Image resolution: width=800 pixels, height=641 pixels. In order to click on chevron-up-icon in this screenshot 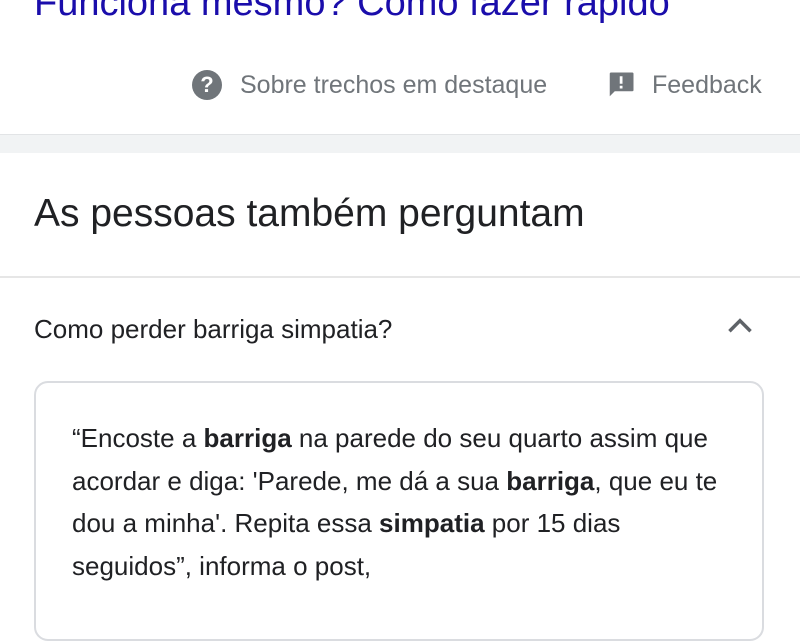, I will do `click(740, 325)`.